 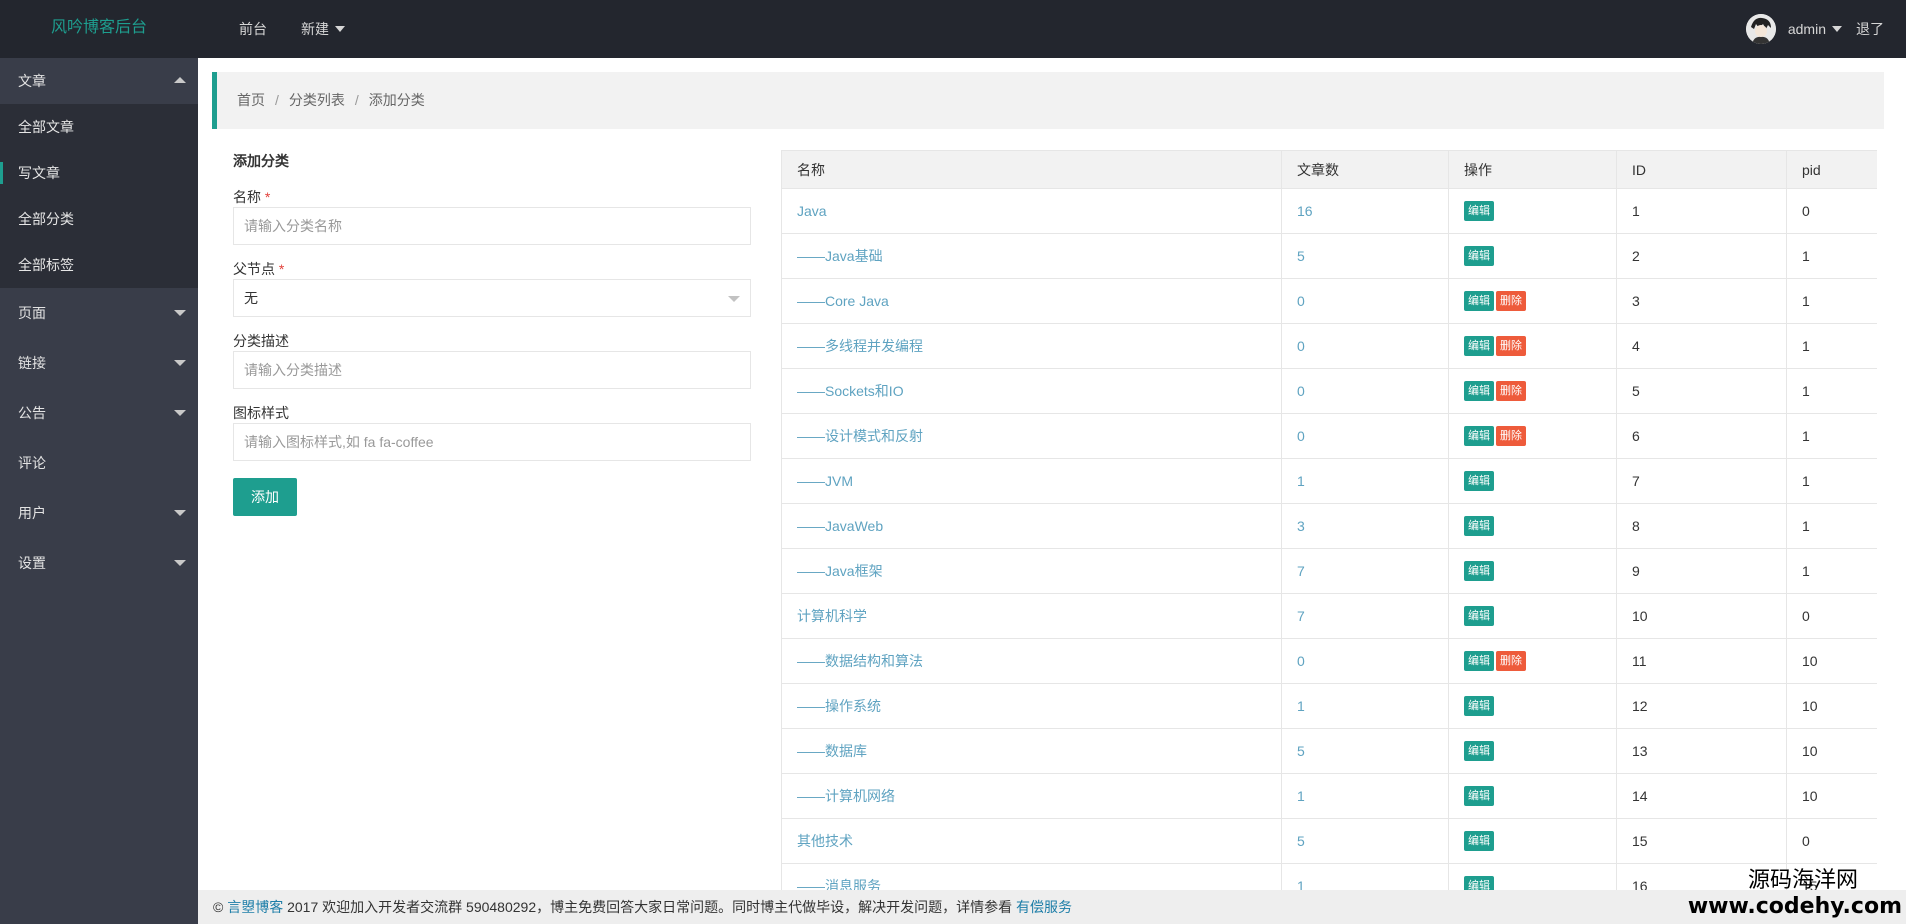 I want to click on category-name-link: ——Core Java, so click(x=1031, y=301).